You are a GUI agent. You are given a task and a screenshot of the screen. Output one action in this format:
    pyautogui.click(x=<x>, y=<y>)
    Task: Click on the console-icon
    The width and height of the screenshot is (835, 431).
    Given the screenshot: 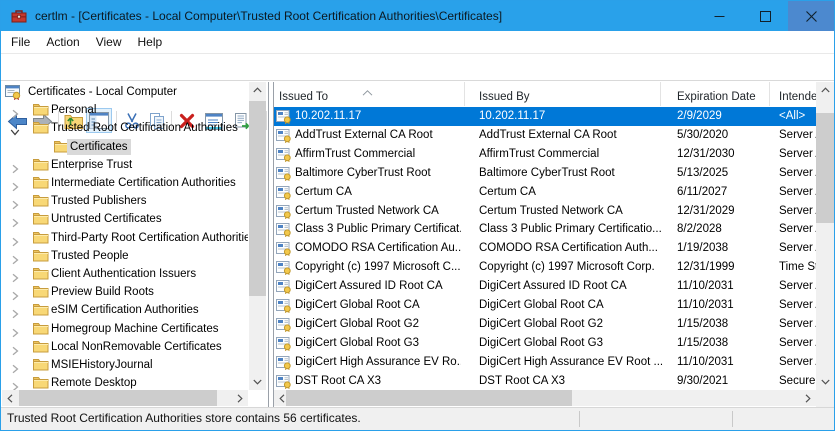 What is the action you would take?
    pyautogui.click(x=13, y=92)
    